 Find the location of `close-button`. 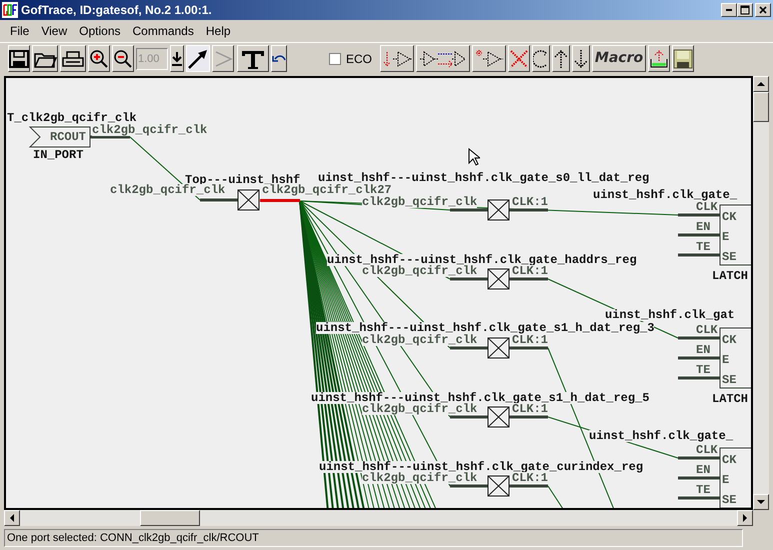

close-button is located at coordinates (763, 10).